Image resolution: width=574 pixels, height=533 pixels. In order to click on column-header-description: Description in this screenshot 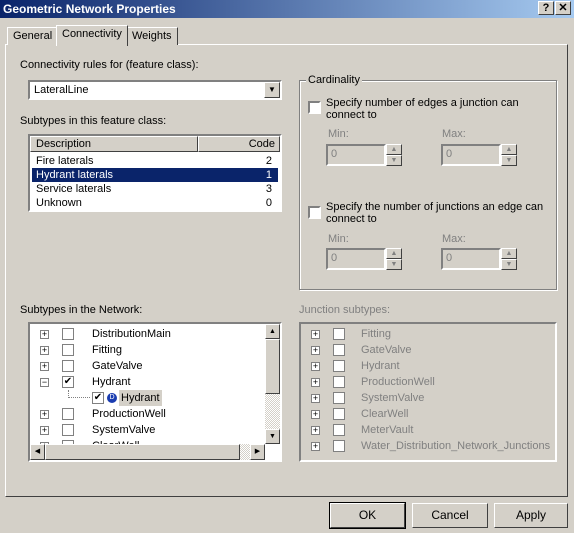, I will do `click(114, 144)`.